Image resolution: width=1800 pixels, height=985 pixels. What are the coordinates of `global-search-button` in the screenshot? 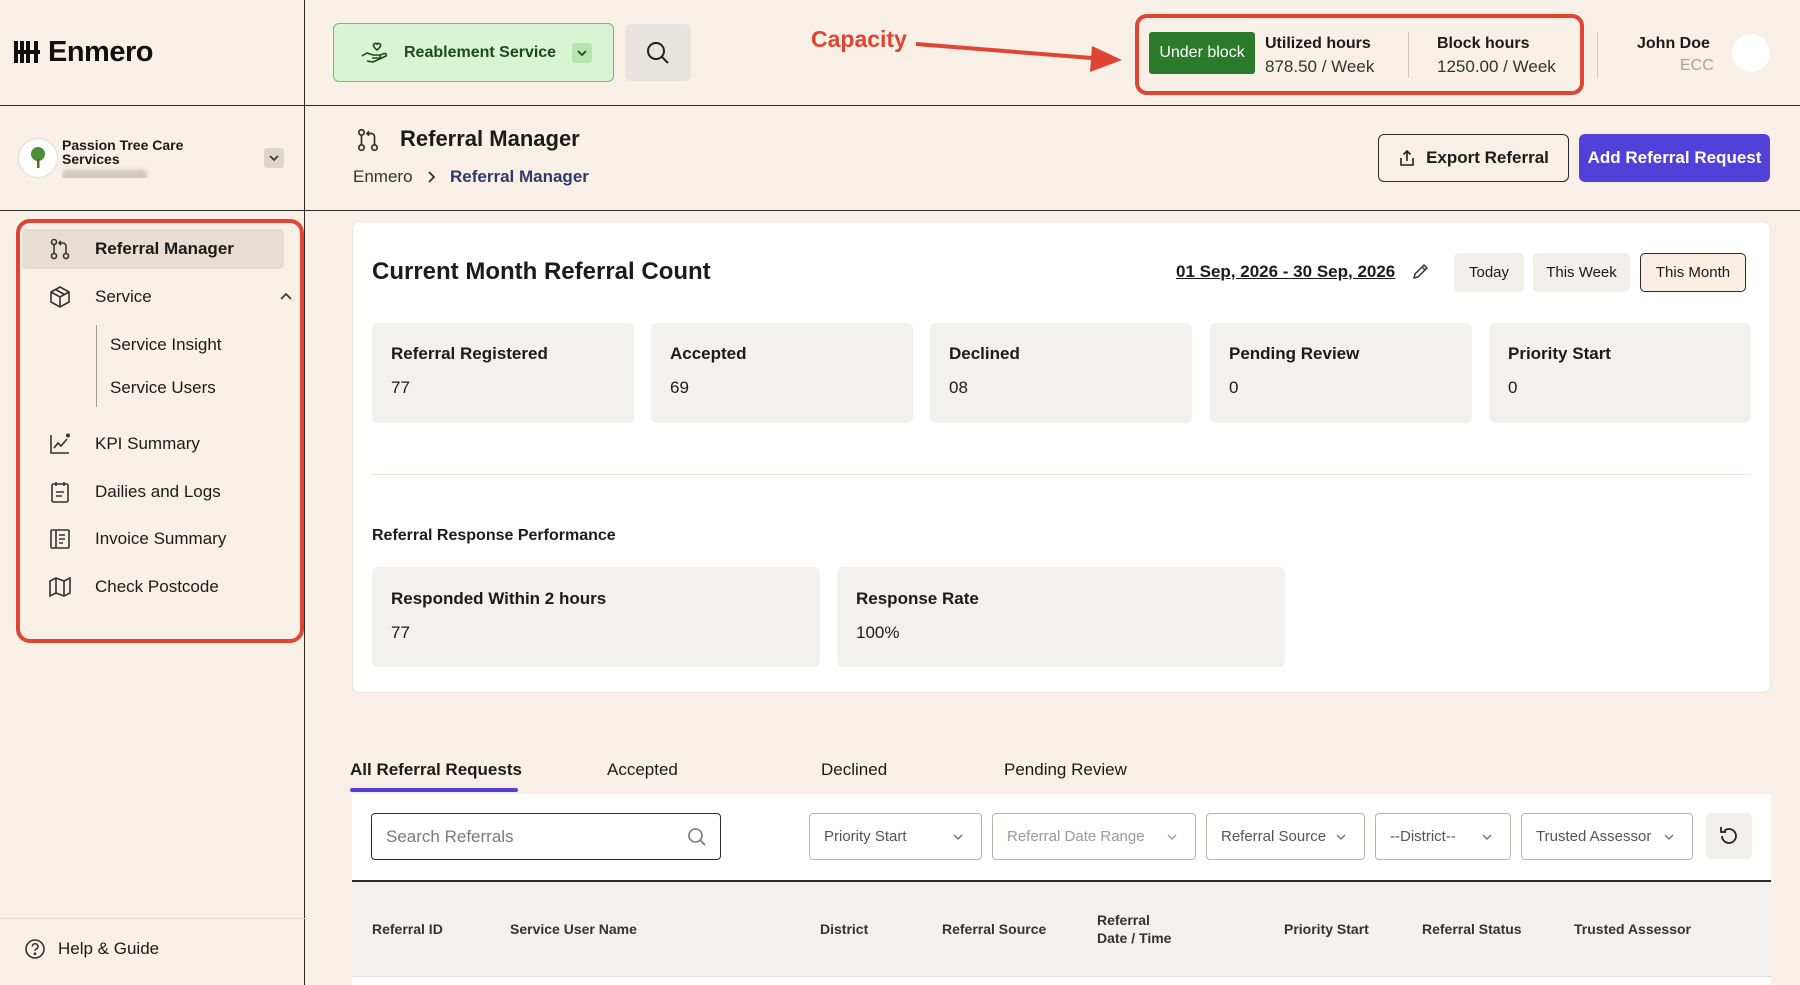 It's located at (658, 52).